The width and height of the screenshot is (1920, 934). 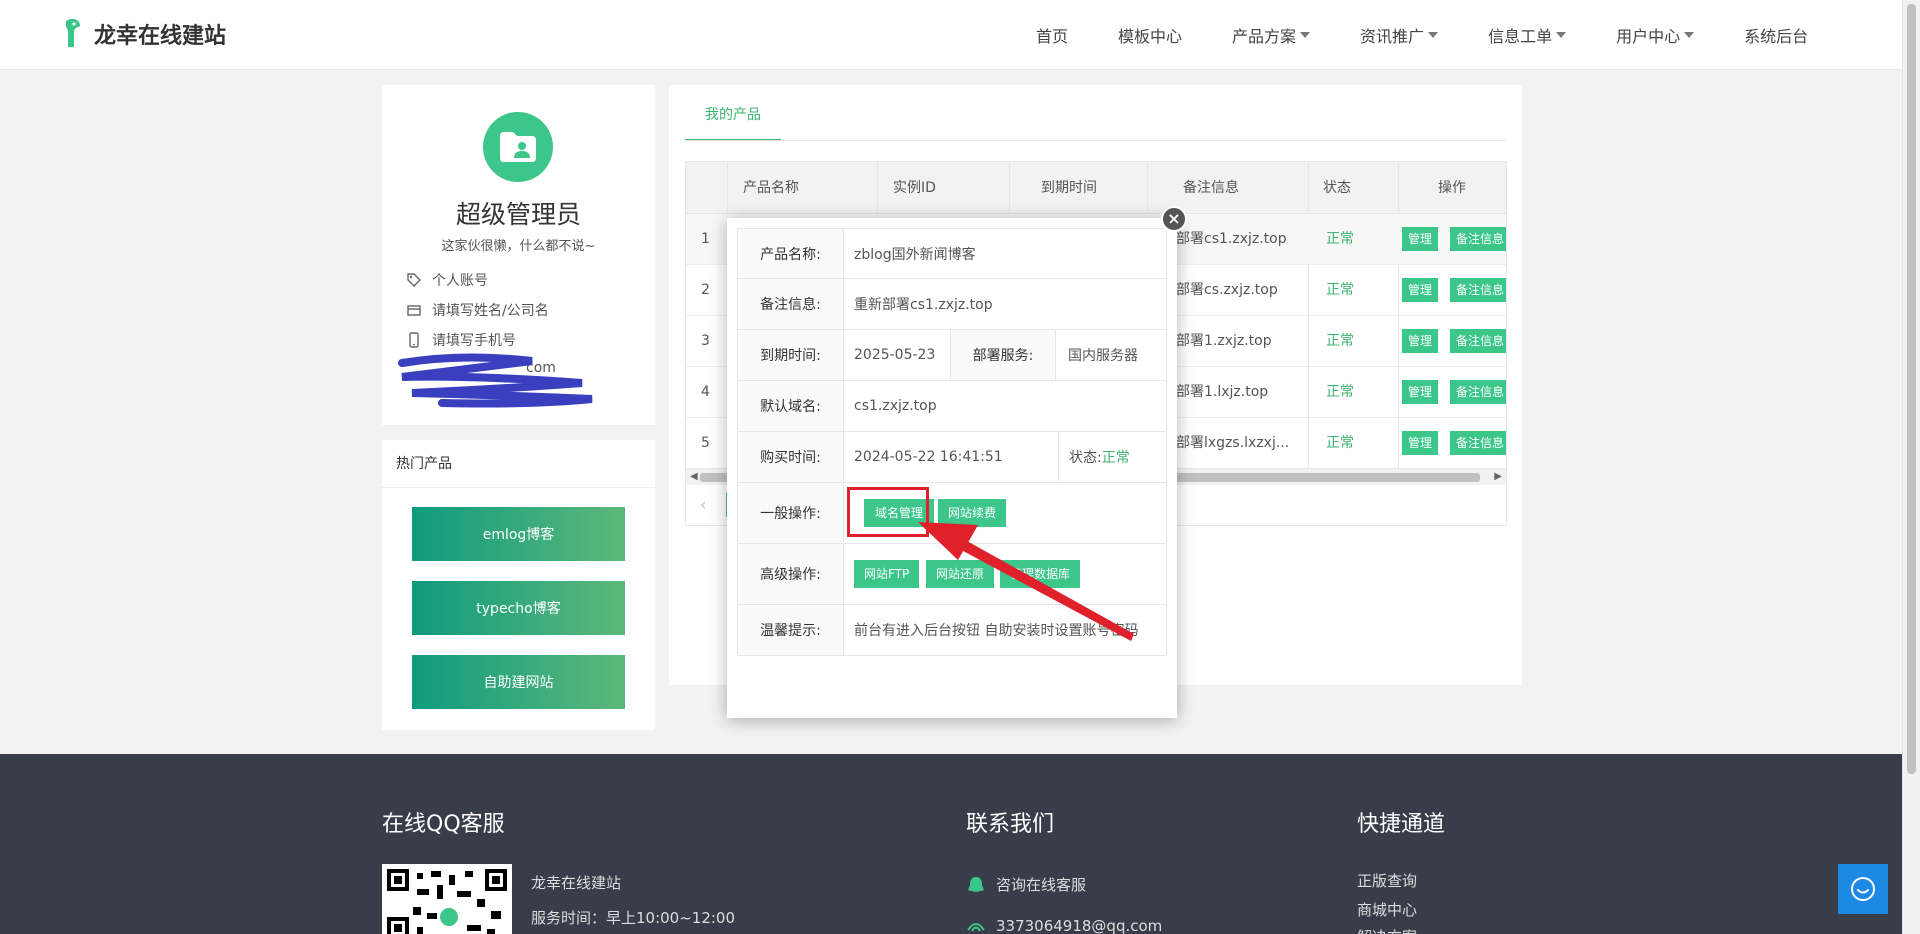 I want to click on row-remark: 部署cs.zxjz.top, so click(x=1227, y=290).